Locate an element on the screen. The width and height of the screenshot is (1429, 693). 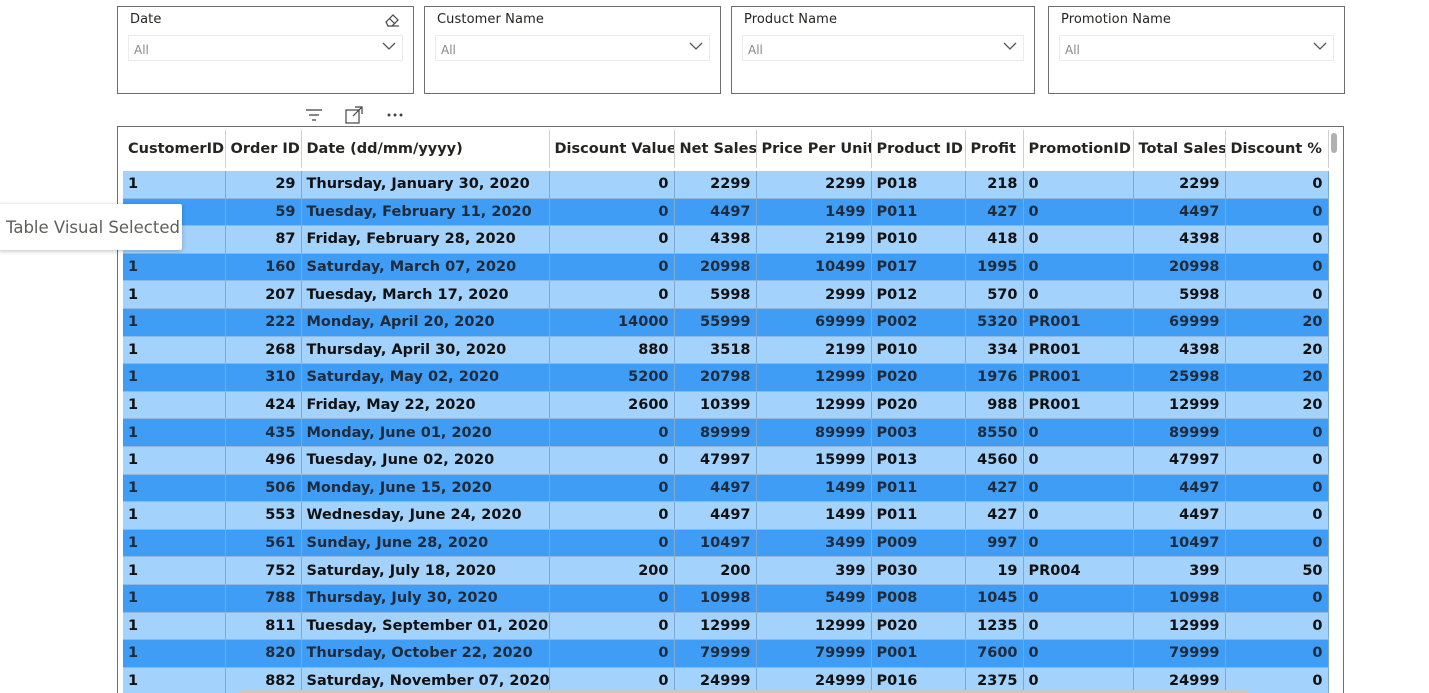
column-header: PromotionID is located at coordinates (1078, 150).